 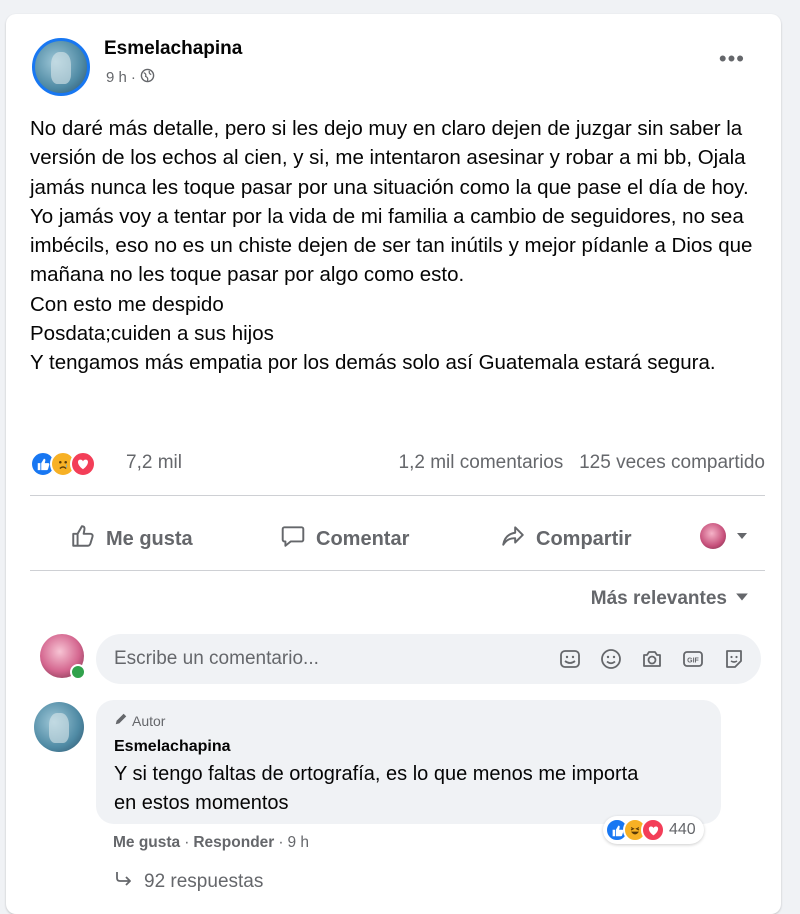 I want to click on more-options-icon: •••, so click(x=732, y=59).